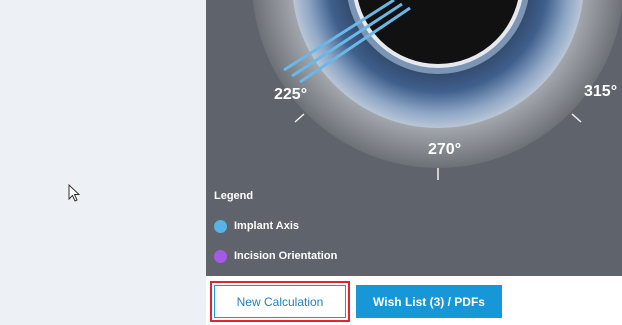 Image resolution: width=622 pixels, height=325 pixels. What do you see at coordinates (266, 226) in the screenshot?
I see `legend-item-label: Implant Axis` at bounding box center [266, 226].